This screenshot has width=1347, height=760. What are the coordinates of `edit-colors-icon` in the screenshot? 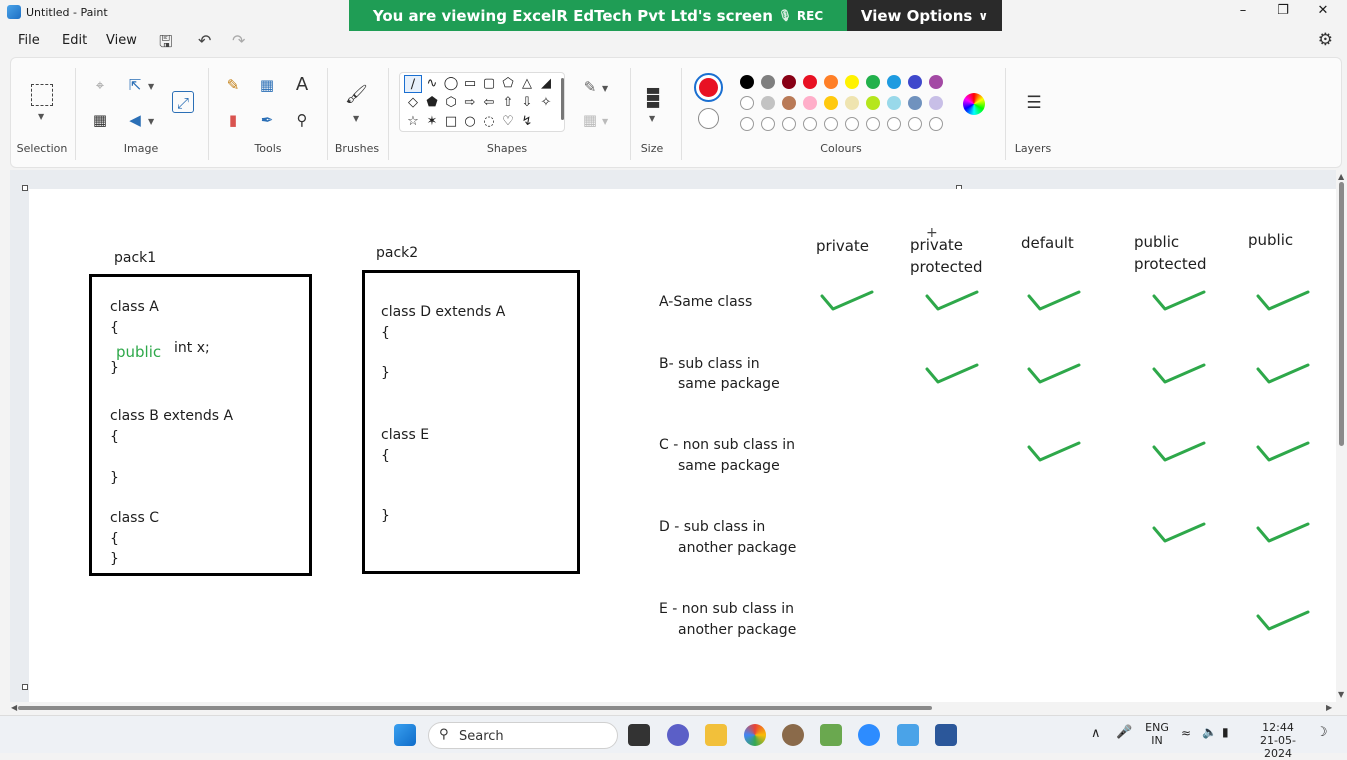 It's located at (974, 104).